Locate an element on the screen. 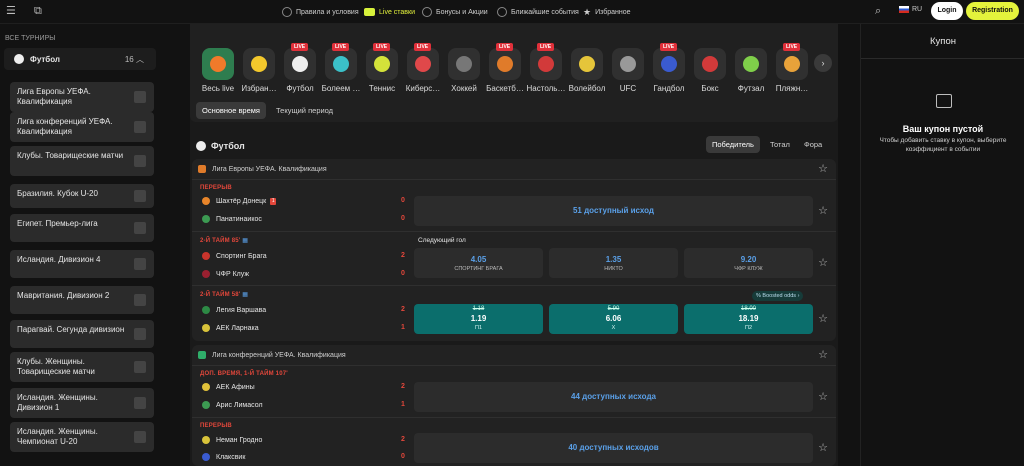  sport-icon is located at coordinates (751, 64).